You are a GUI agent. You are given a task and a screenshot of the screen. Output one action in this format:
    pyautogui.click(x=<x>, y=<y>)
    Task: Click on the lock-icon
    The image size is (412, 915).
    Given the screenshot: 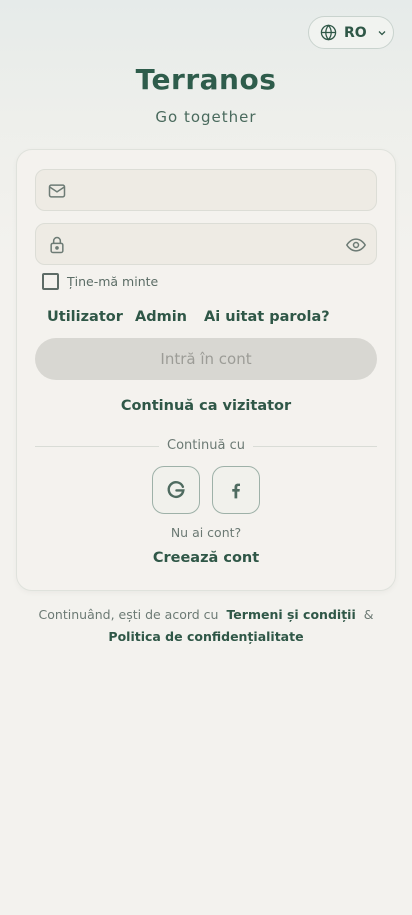 What is the action you would take?
    pyautogui.click(x=57, y=245)
    